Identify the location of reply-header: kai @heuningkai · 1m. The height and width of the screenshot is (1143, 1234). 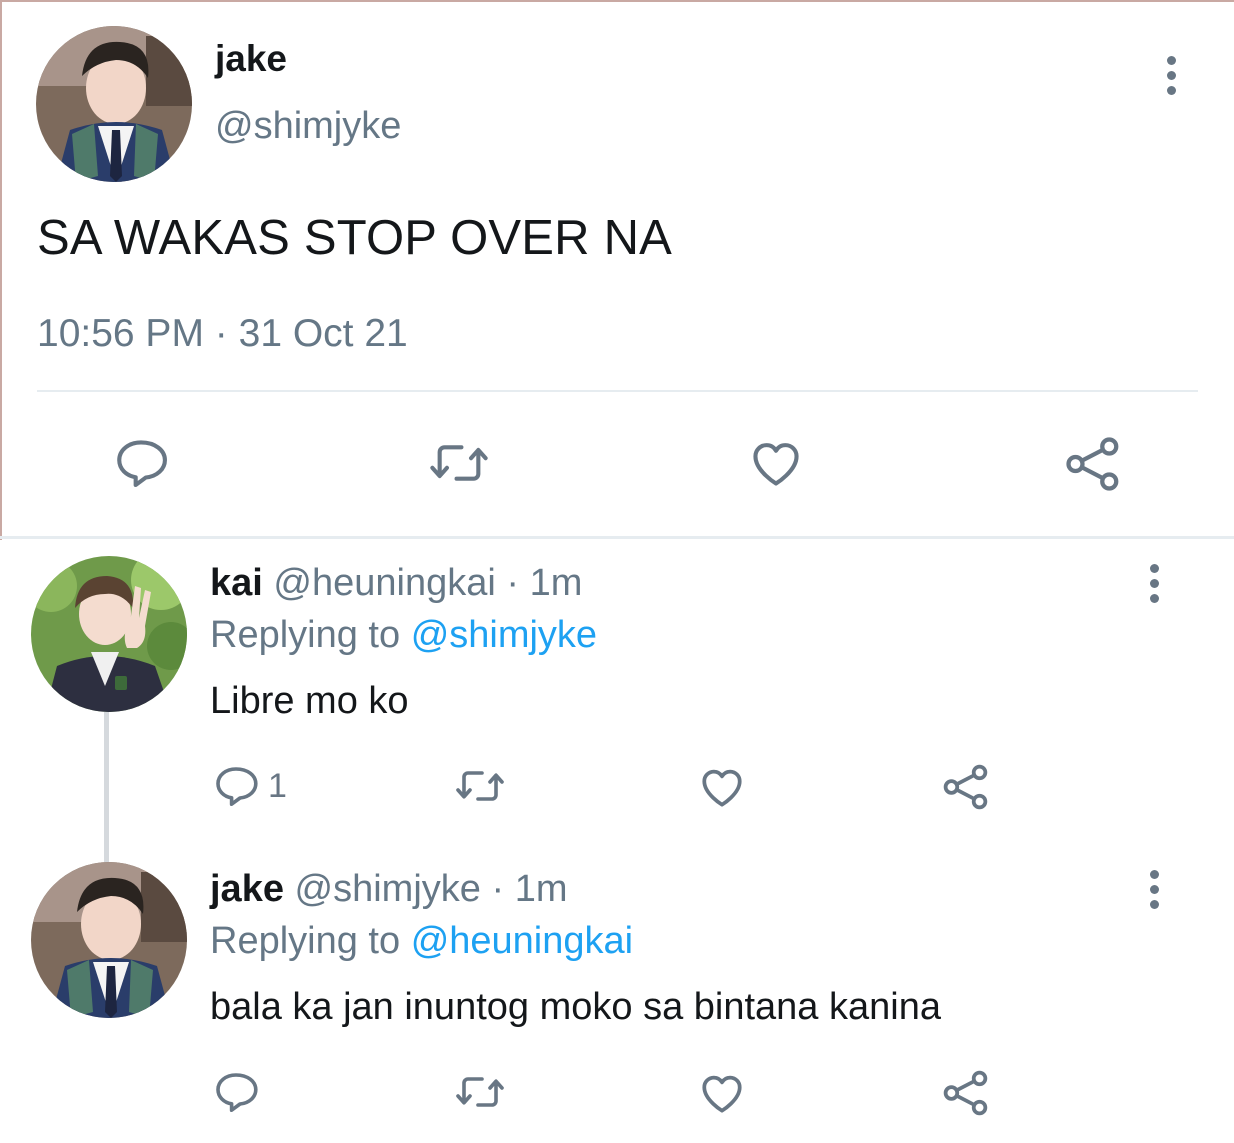
(396, 583).